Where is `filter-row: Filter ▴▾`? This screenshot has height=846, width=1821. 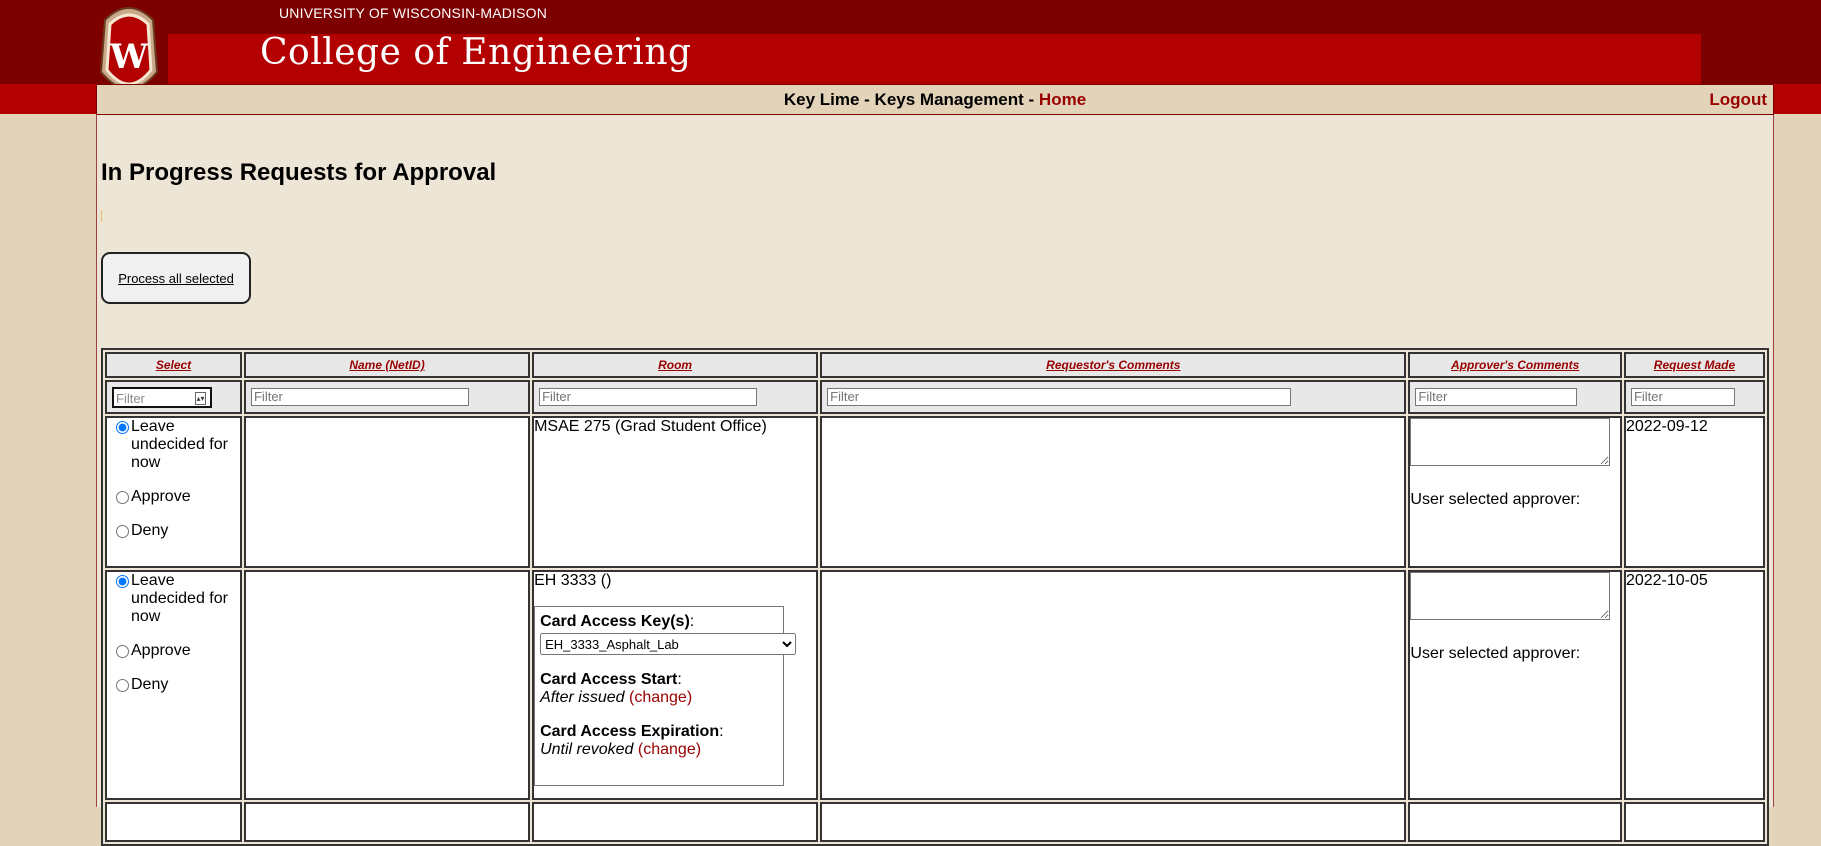
filter-row: Filter ▴▾ is located at coordinates (935, 397).